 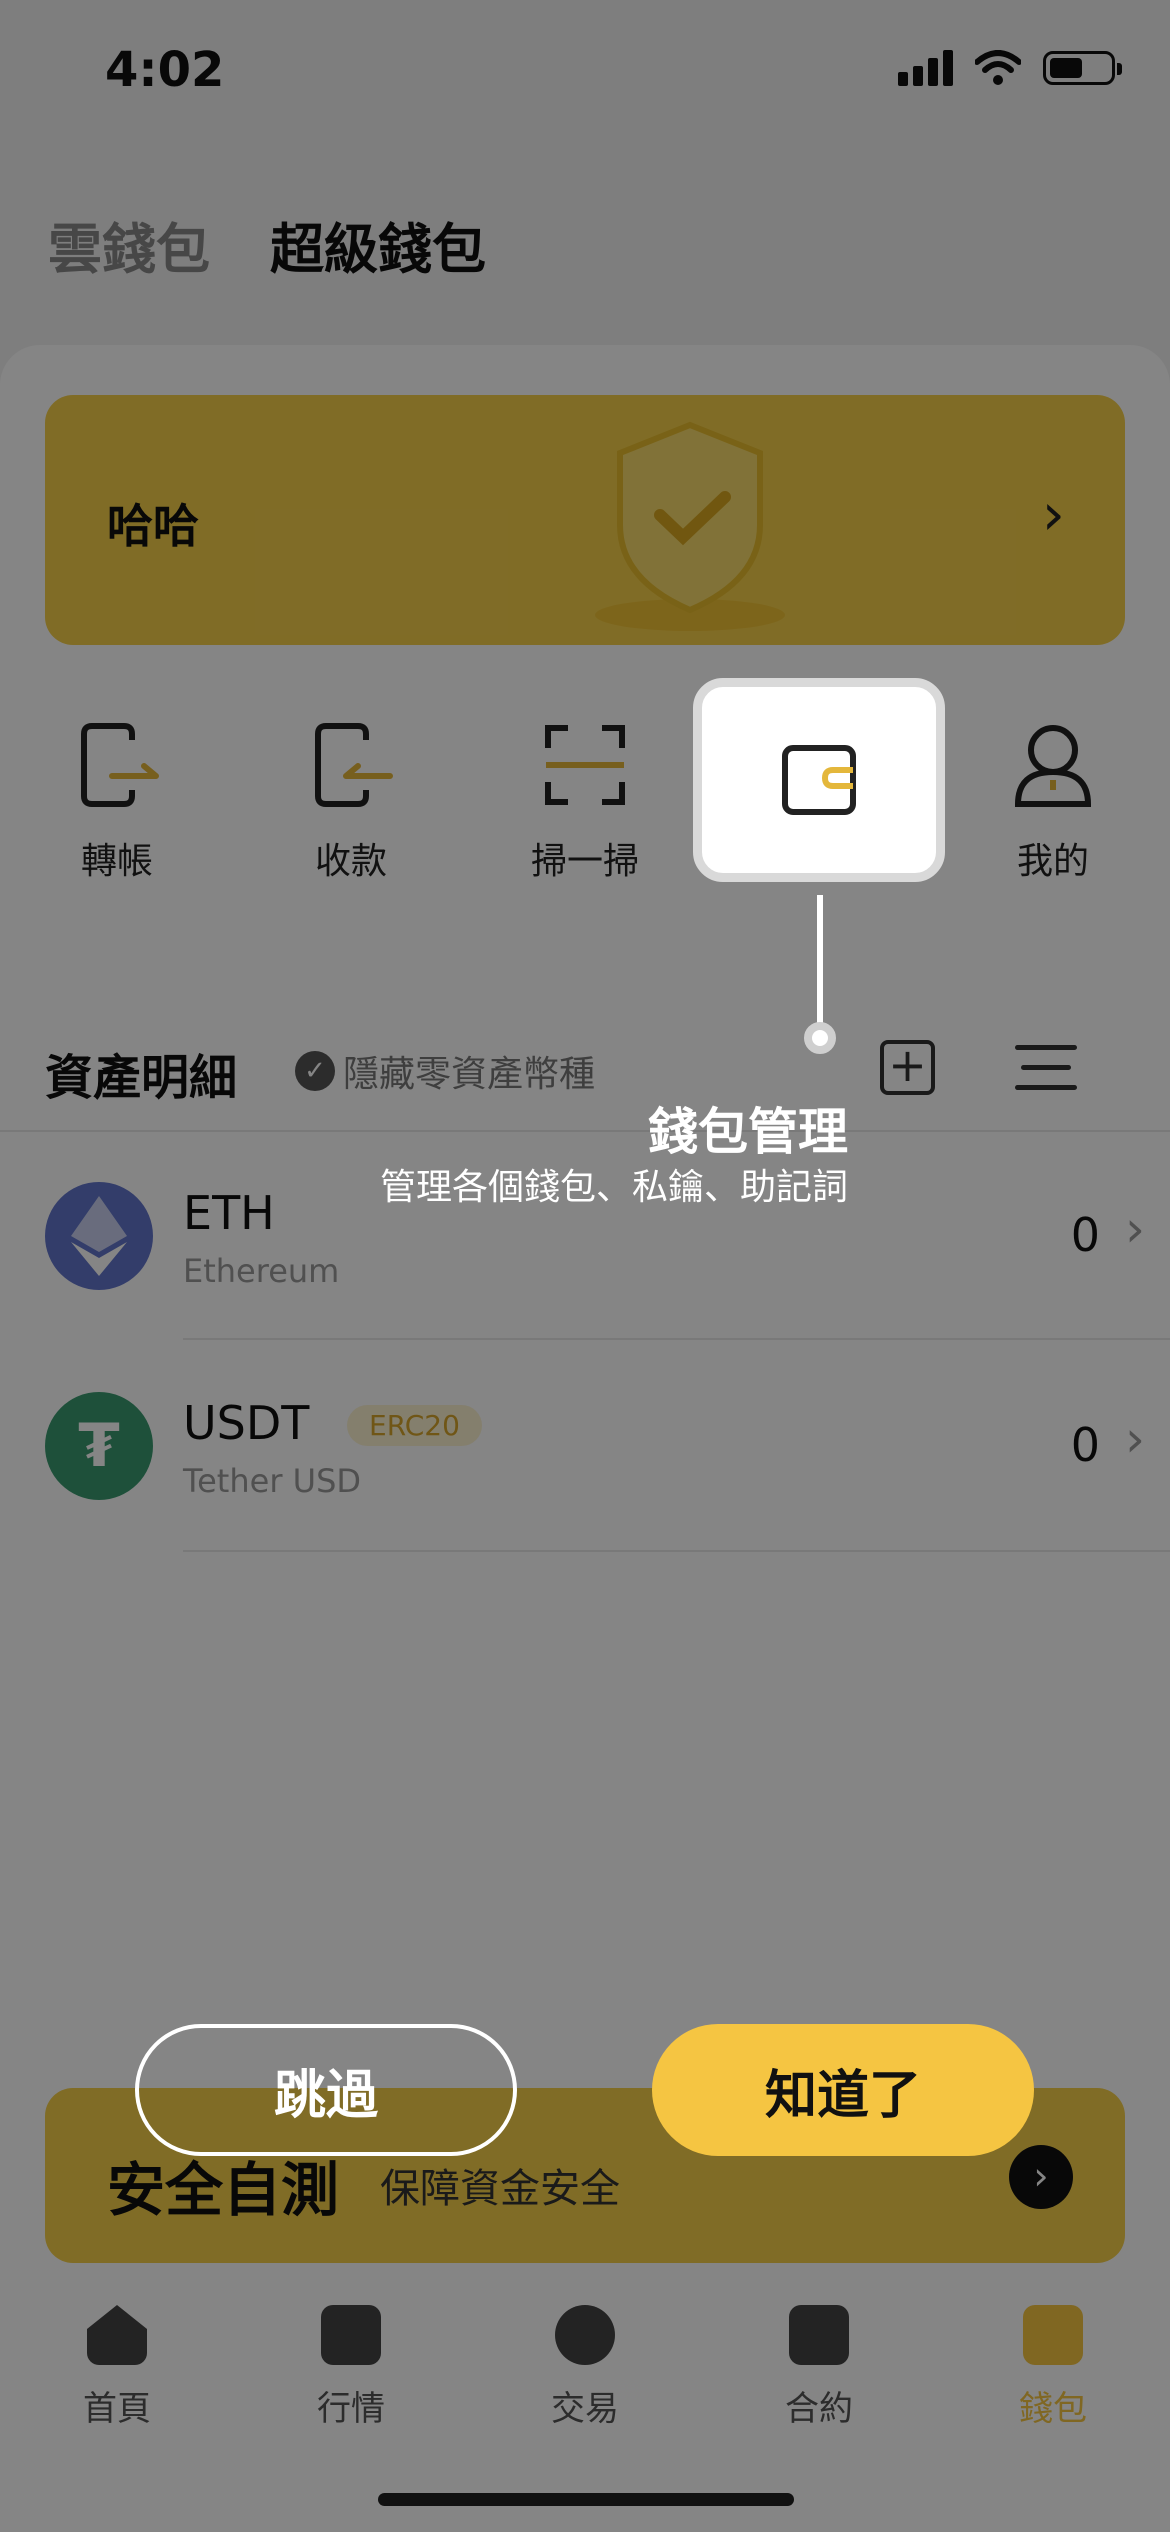 What do you see at coordinates (748, 1132) in the screenshot?
I see `guide-title: 錢包管理` at bounding box center [748, 1132].